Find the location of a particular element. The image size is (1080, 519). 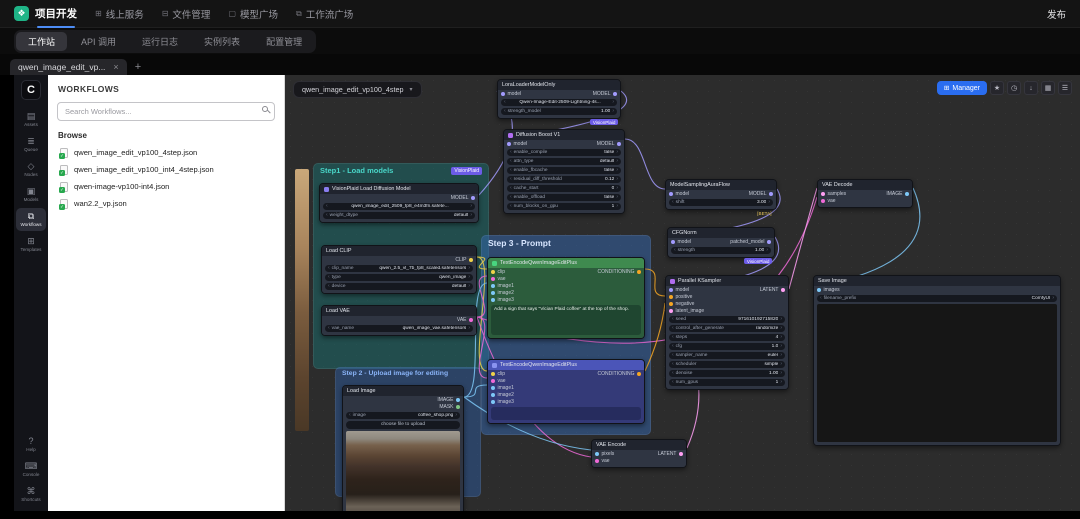

node-title: Parallel KSampler is located at coordinates (727, 281).